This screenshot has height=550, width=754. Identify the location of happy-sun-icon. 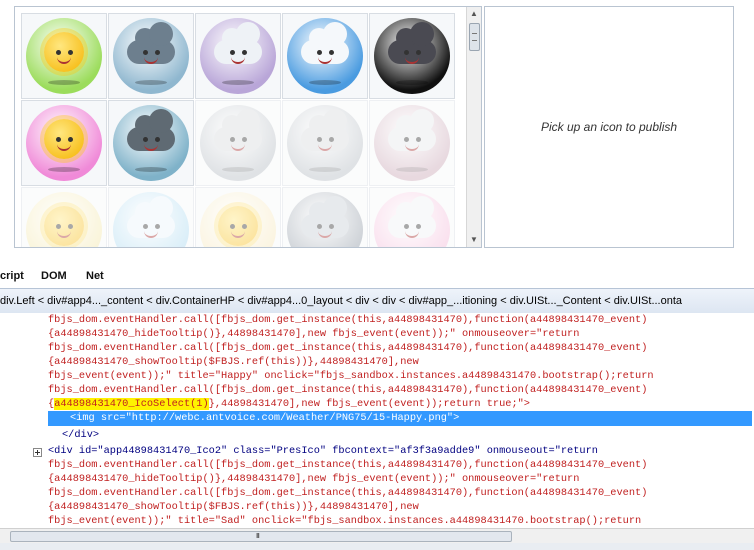
(64, 56).